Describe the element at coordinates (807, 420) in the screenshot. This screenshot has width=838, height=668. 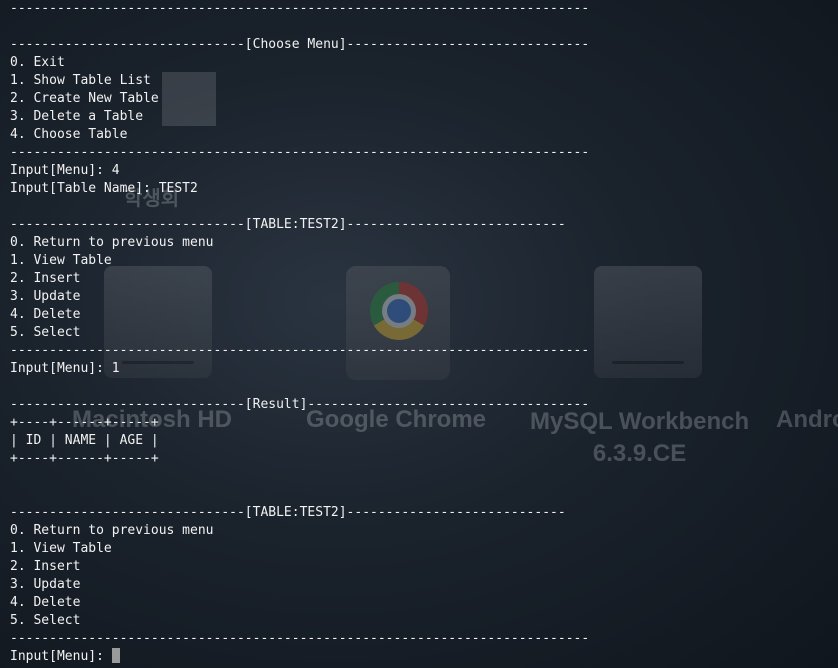
I see `desktop-label-andro: Andro` at that location.